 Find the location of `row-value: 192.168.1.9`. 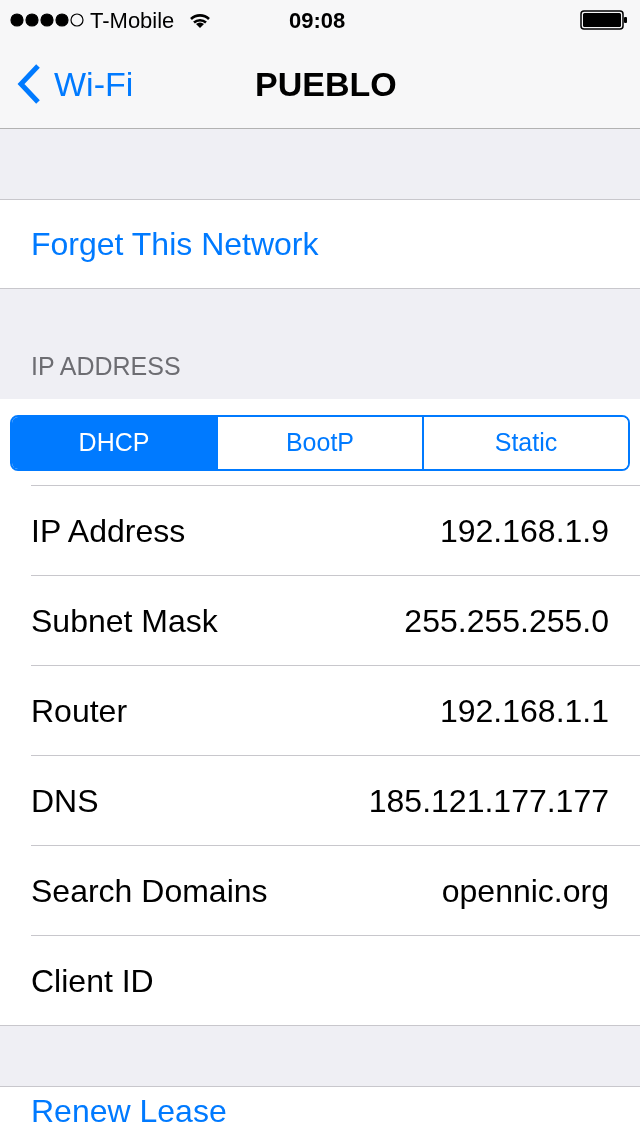

row-value: 192.168.1.9 is located at coordinates (524, 531).